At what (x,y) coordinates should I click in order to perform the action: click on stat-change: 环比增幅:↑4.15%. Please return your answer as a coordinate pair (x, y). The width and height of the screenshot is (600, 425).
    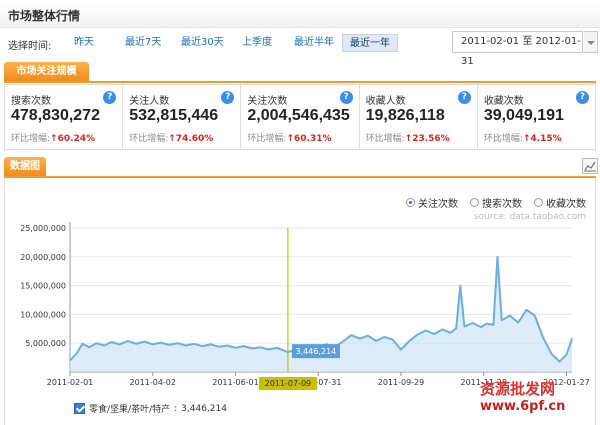
    Looking at the image, I should click on (523, 137).